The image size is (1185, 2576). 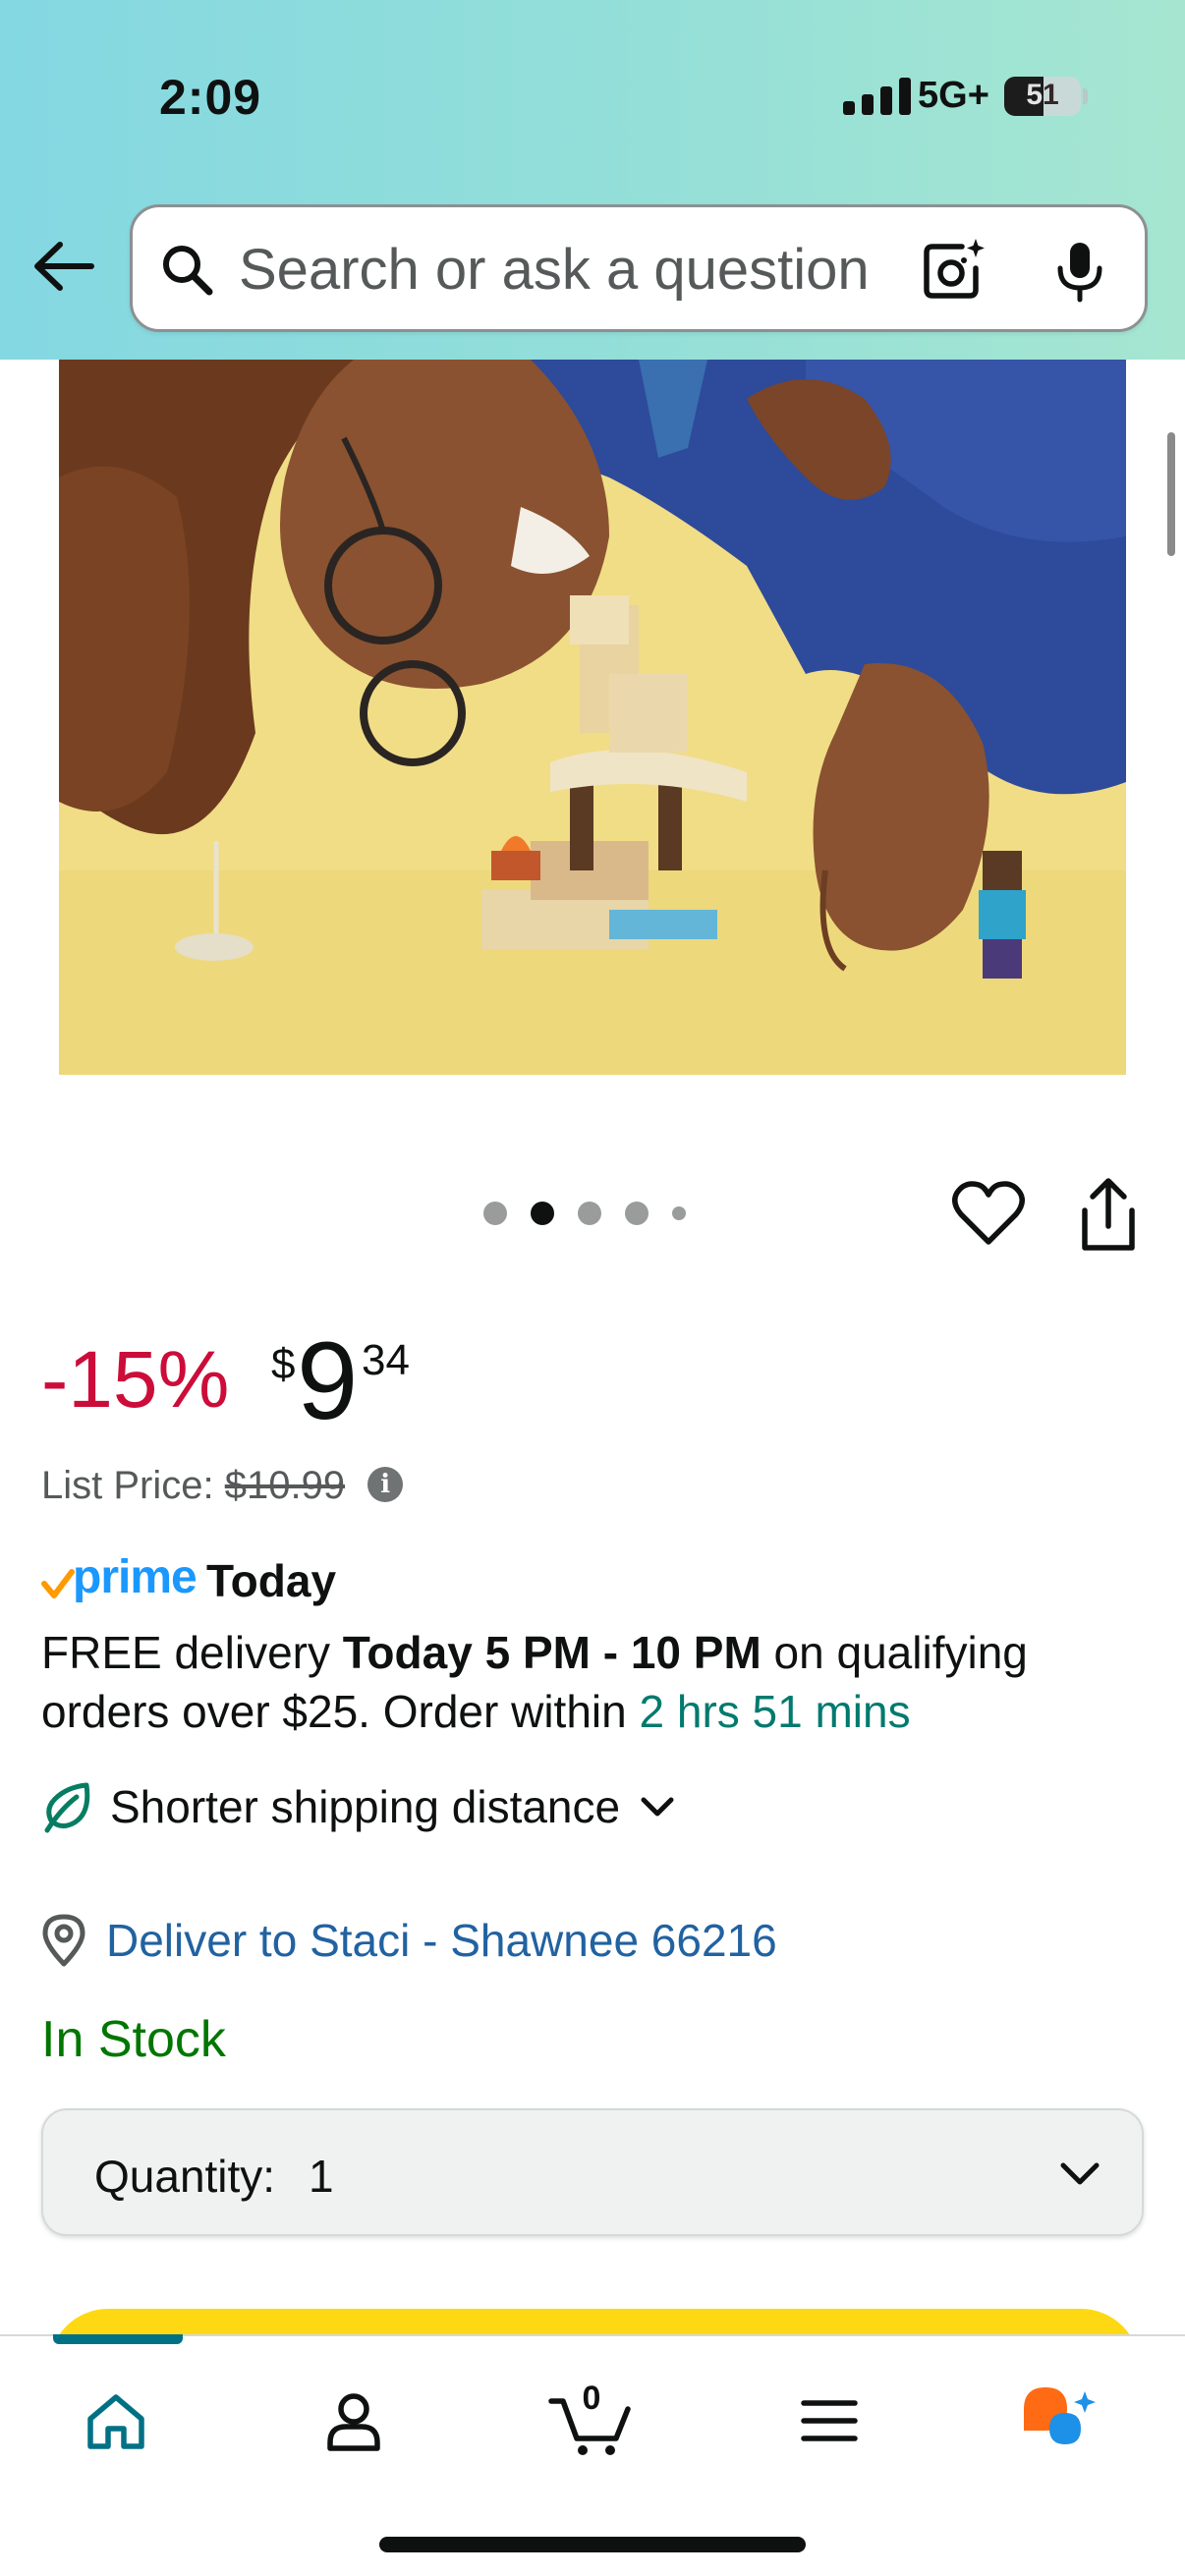 I want to click on price-fraction: 34, so click(x=386, y=1360).